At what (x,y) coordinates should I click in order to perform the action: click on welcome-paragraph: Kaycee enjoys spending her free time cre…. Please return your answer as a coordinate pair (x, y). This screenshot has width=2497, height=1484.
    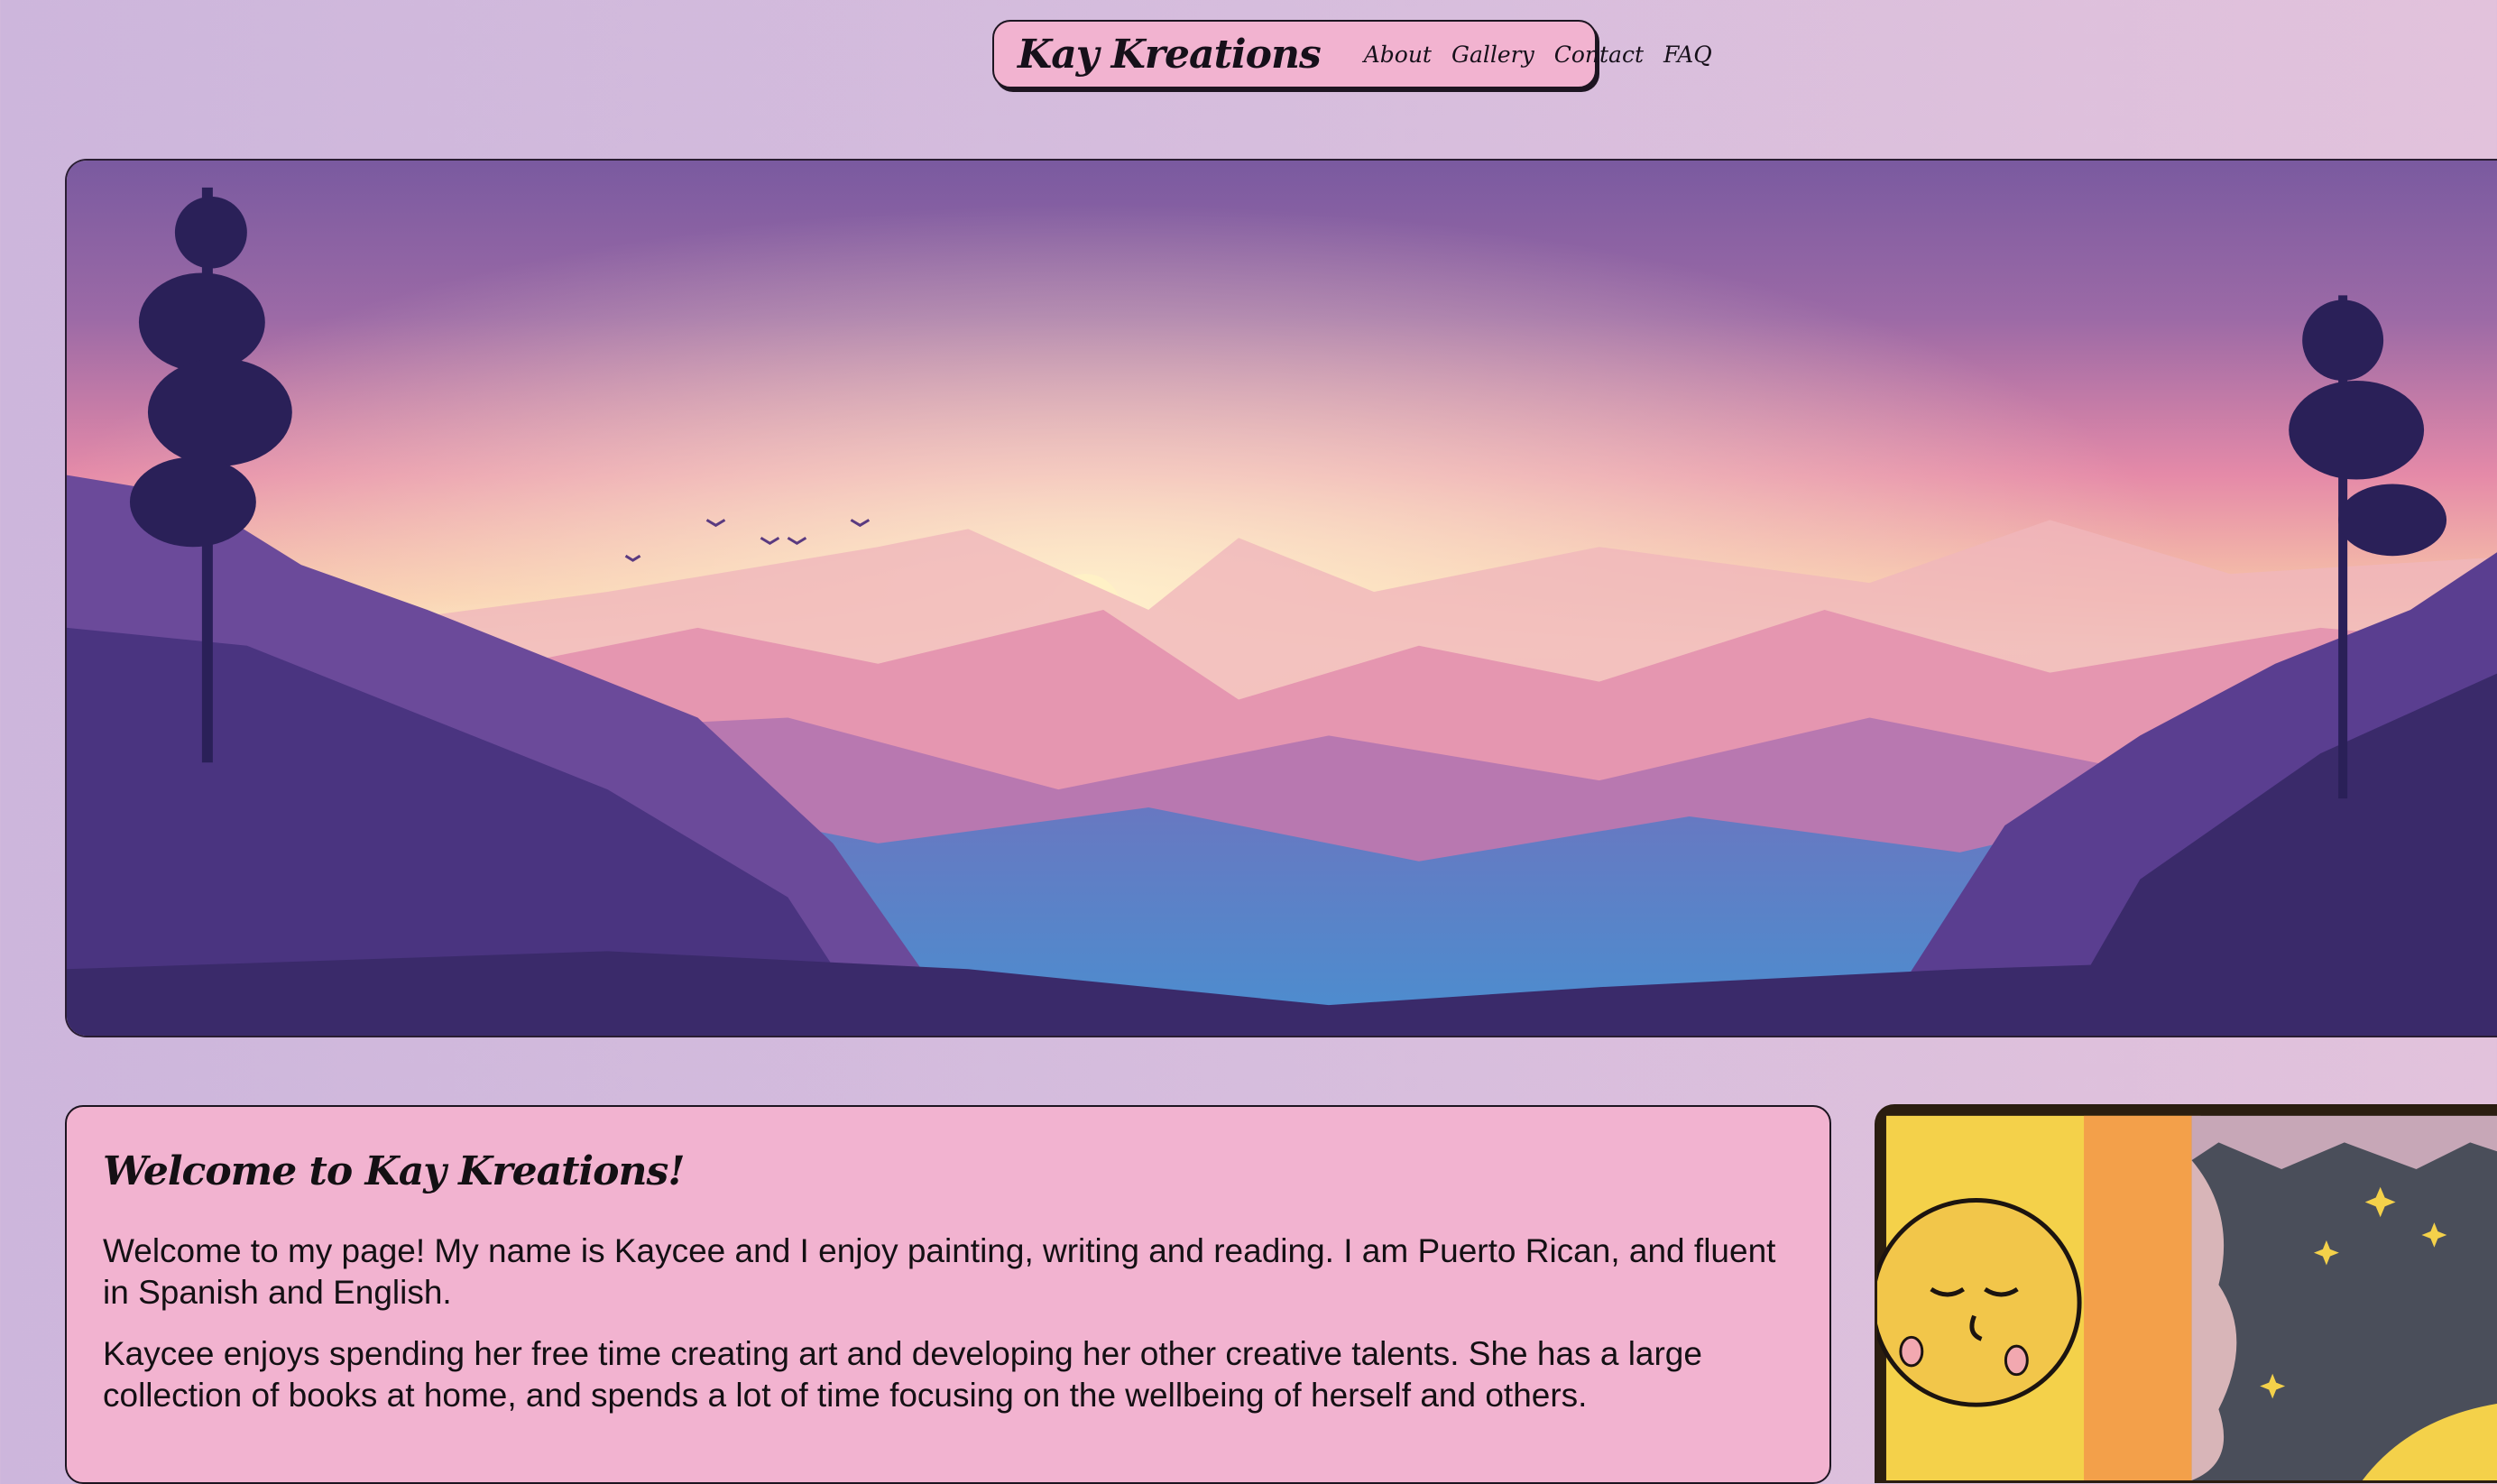
    Looking at the image, I should click on (903, 1374).